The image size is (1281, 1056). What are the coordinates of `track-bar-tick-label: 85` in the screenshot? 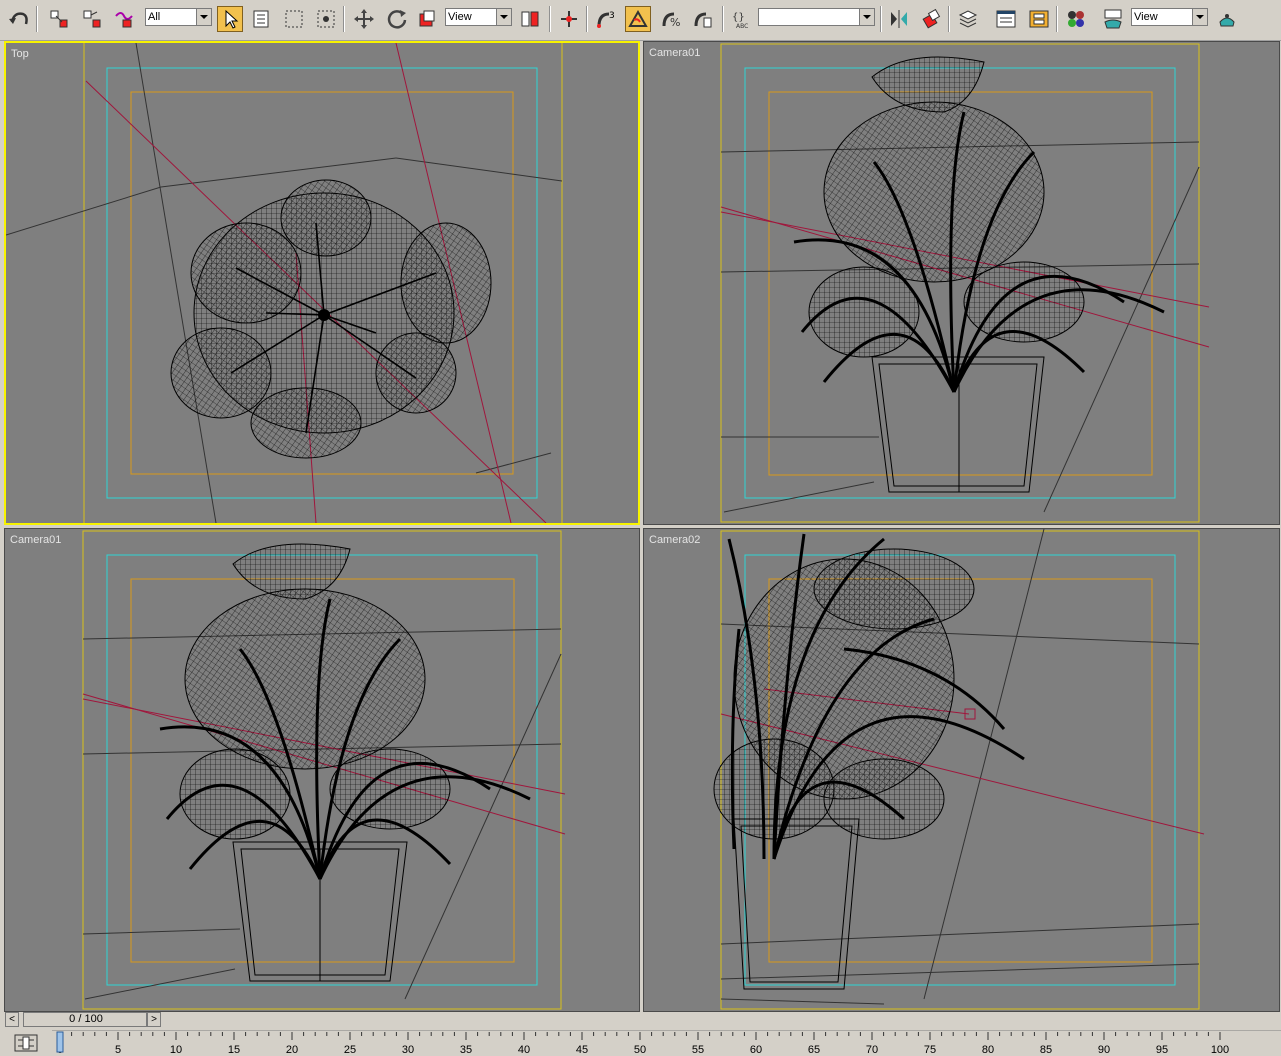 It's located at (1046, 1050).